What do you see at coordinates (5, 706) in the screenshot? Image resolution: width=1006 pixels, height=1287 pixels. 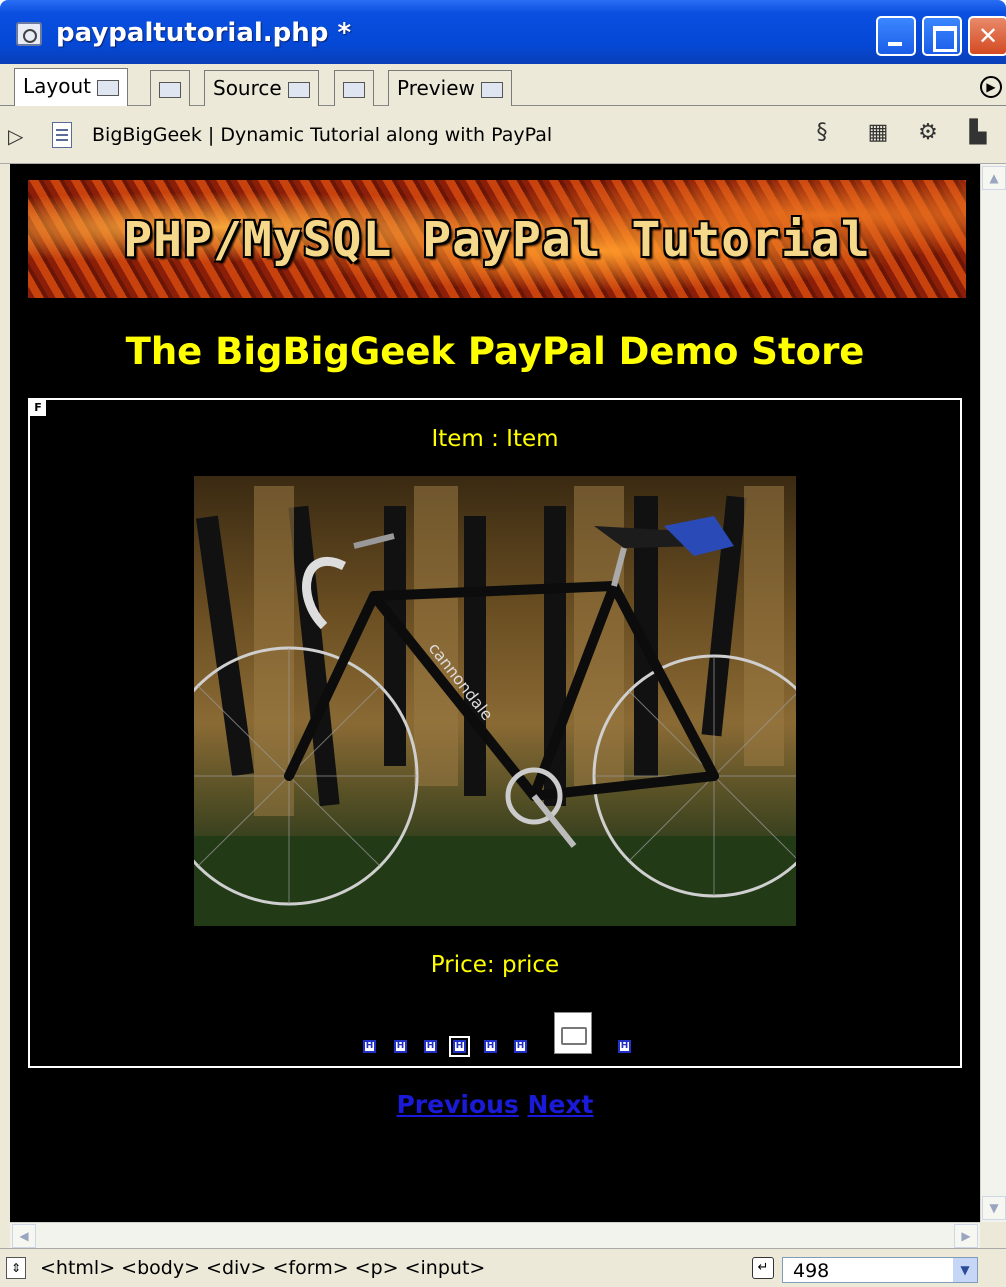 I see `left-gutter` at bounding box center [5, 706].